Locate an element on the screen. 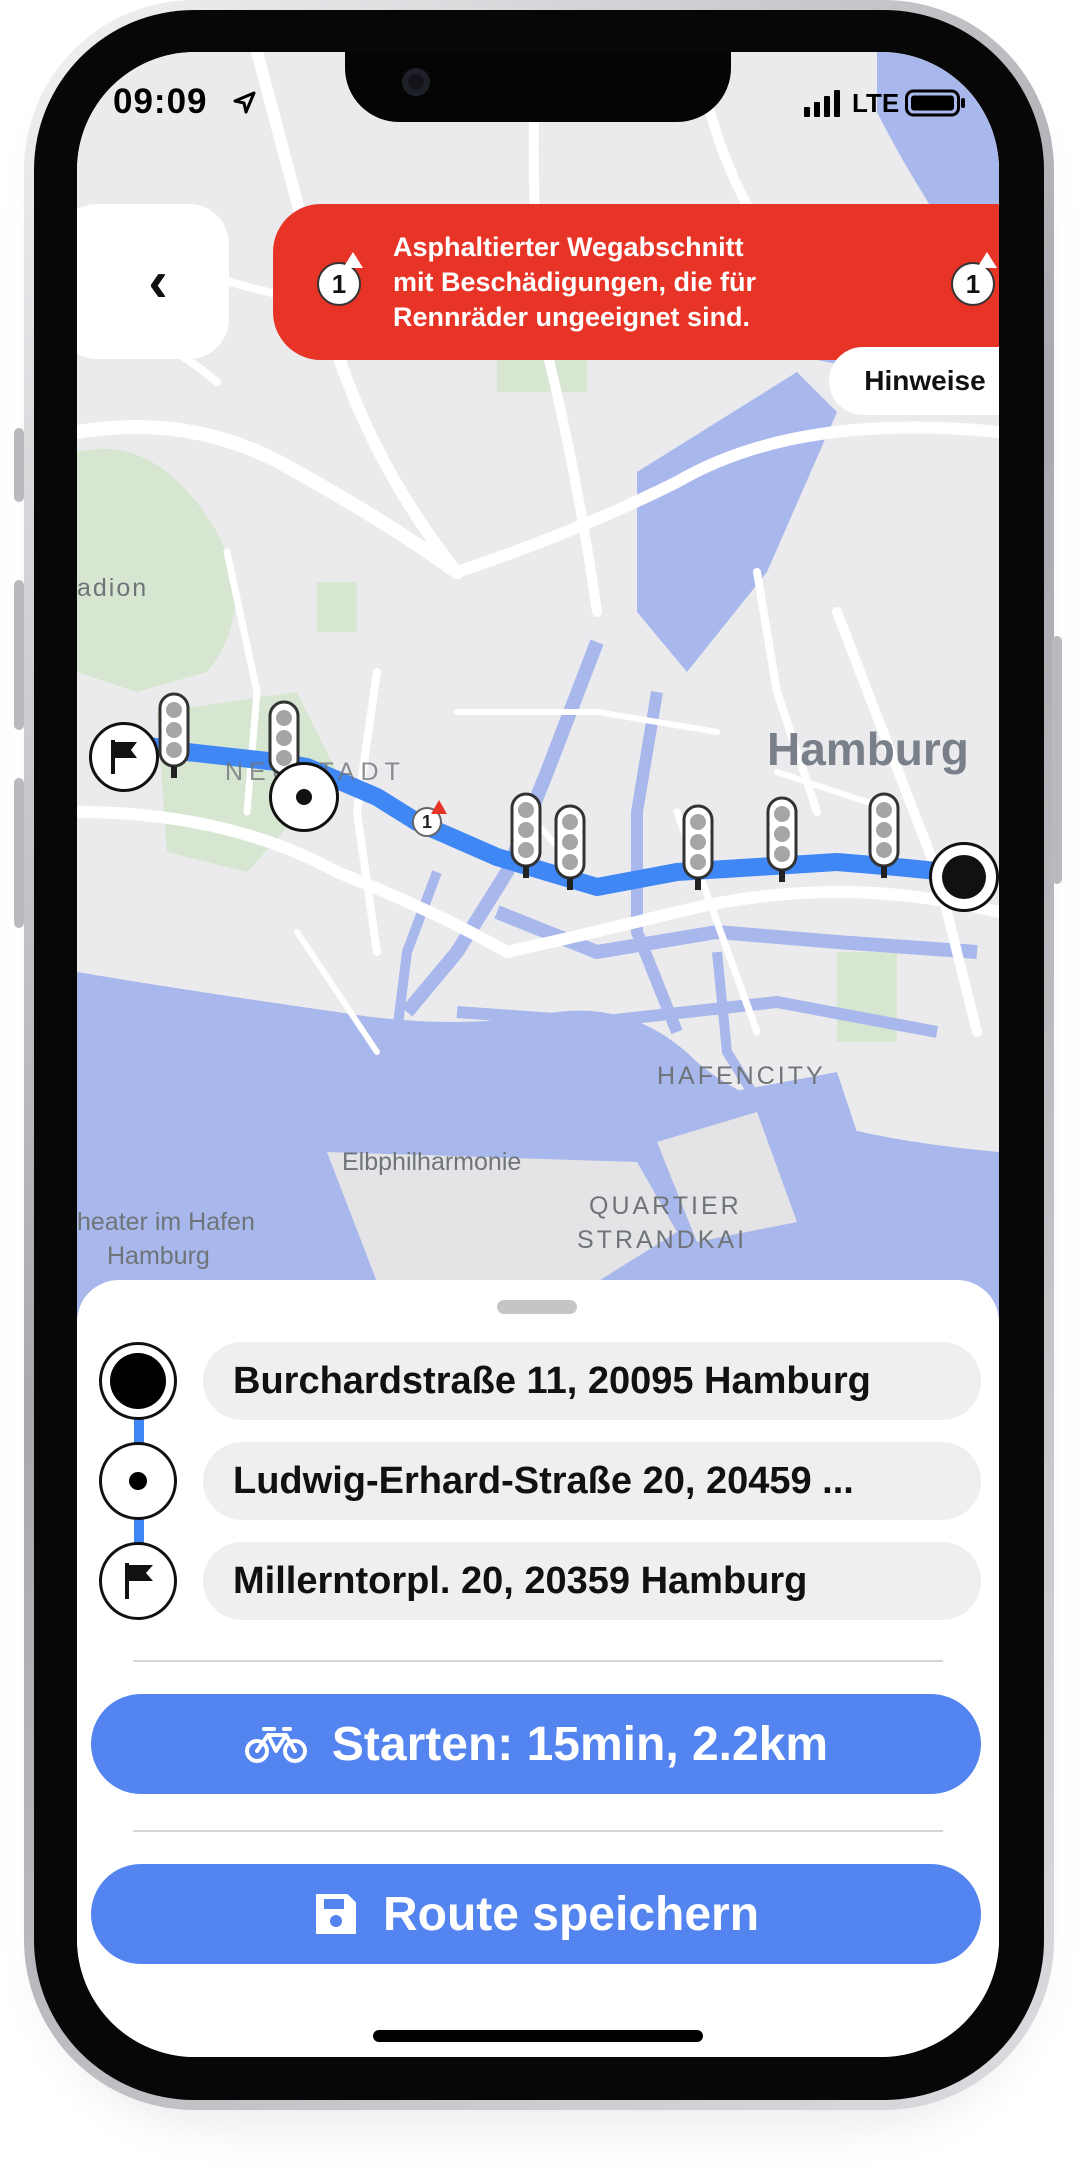 The width and height of the screenshot is (1080, 2168). warning-count-badge-right: 1 is located at coordinates (973, 284).